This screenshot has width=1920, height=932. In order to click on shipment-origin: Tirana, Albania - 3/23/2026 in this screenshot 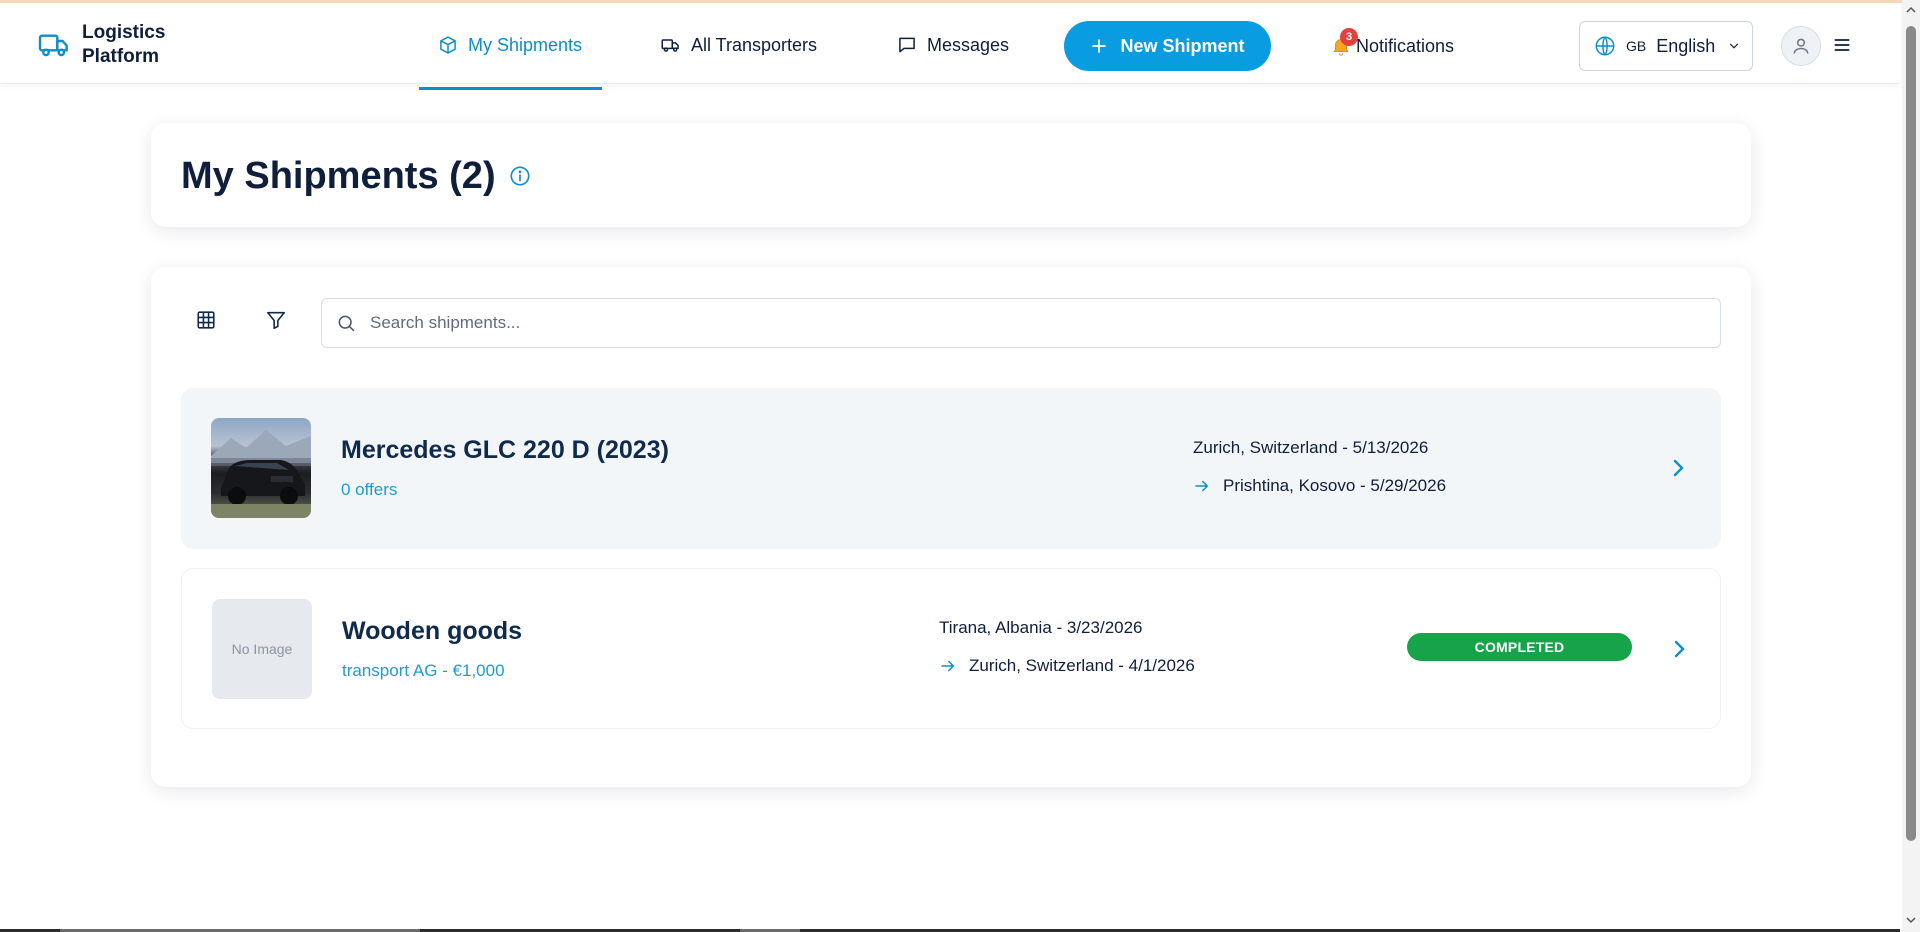, I will do `click(1041, 627)`.